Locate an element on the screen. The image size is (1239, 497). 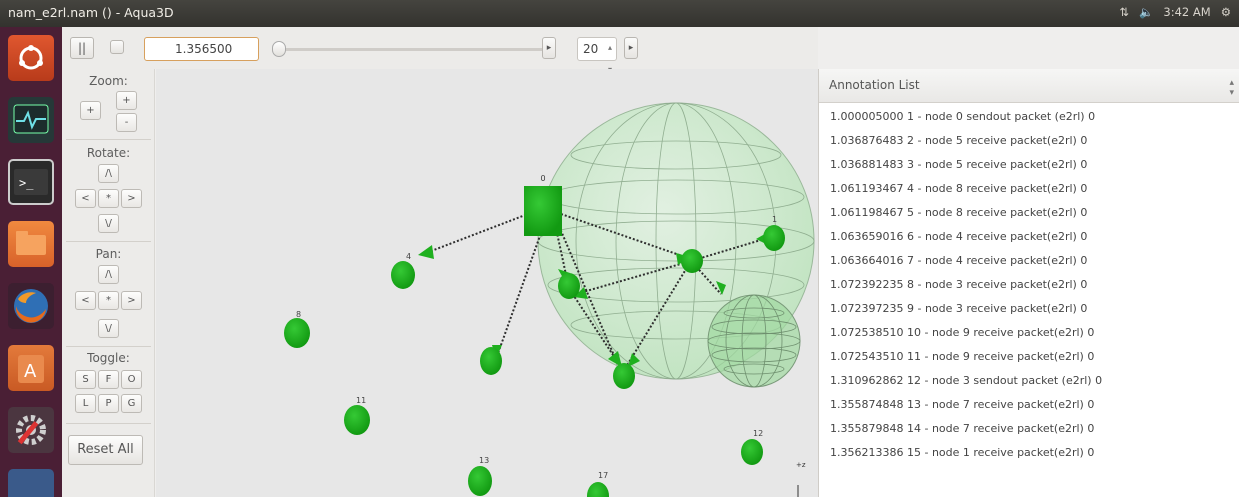
firefox-icon is located at coordinates (31, 306).